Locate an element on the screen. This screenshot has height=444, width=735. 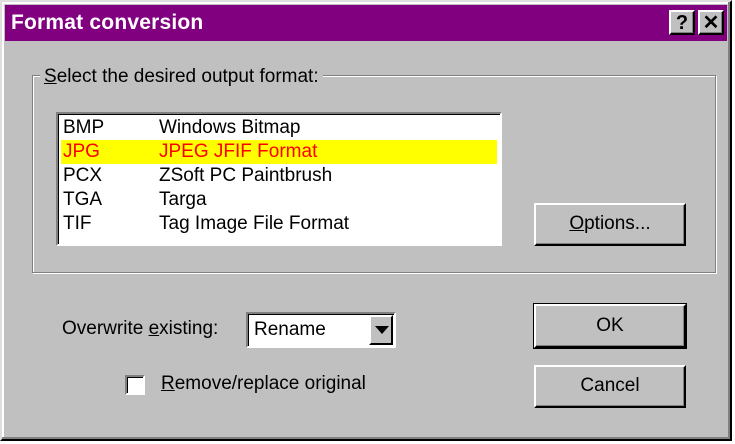
overwrite-existing-label: Overwrite existing: is located at coordinates (140, 329).